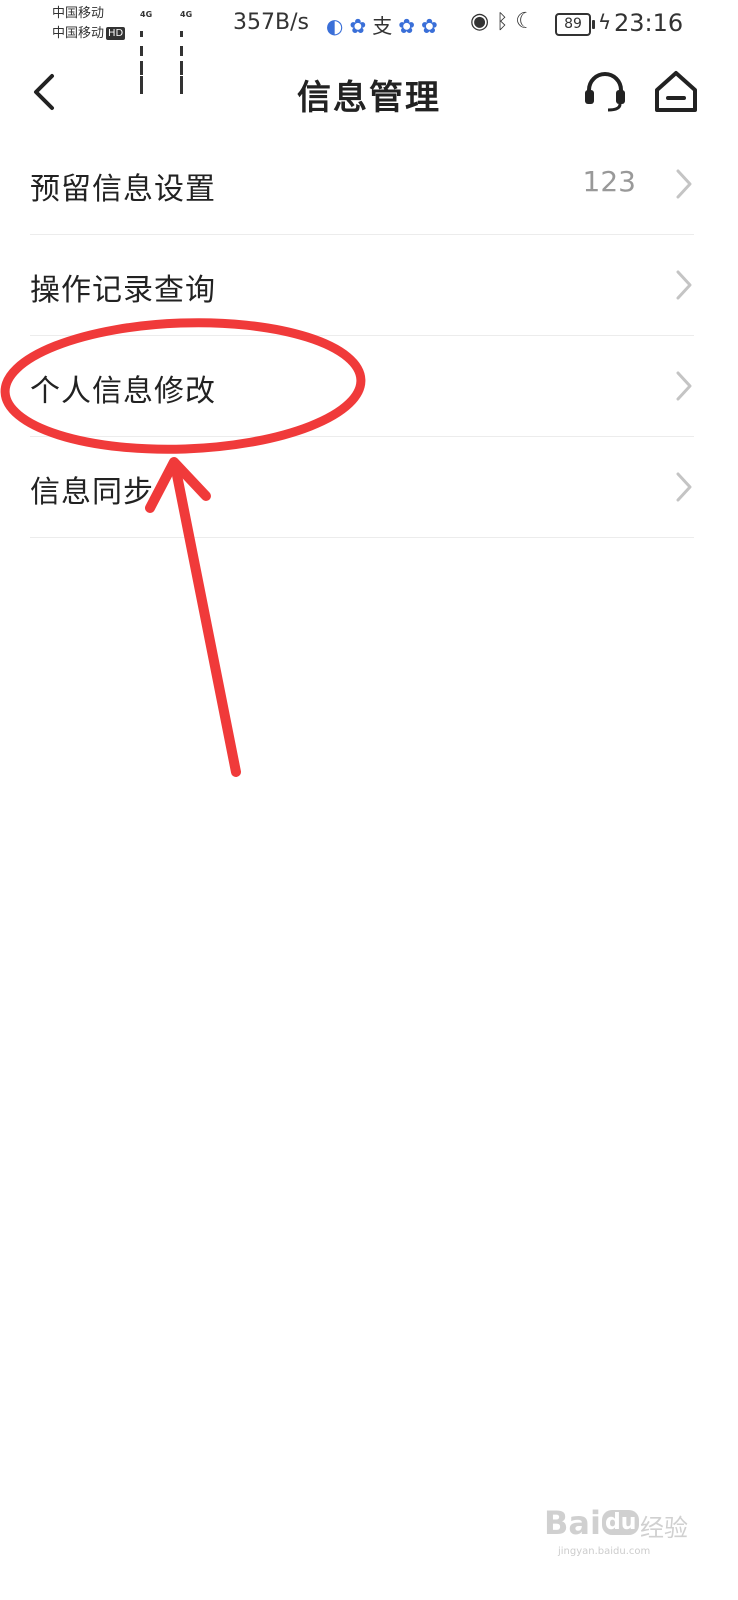 The image size is (738, 1600). What do you see at coordinates (362, 487) in the screenshot?
I see `menu-item-info-sync: 信息同步` at bounding box center [362, 487].